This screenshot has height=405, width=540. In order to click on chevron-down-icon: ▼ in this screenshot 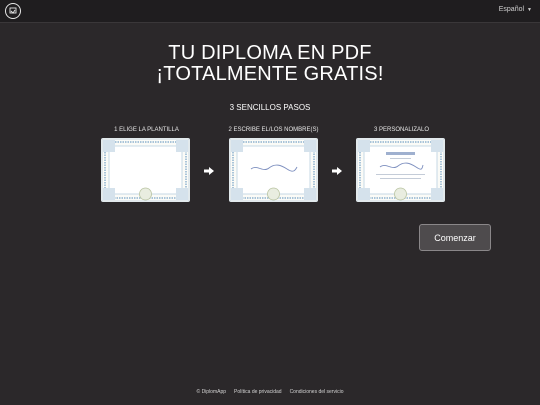, I will do `click(529, 9)`.